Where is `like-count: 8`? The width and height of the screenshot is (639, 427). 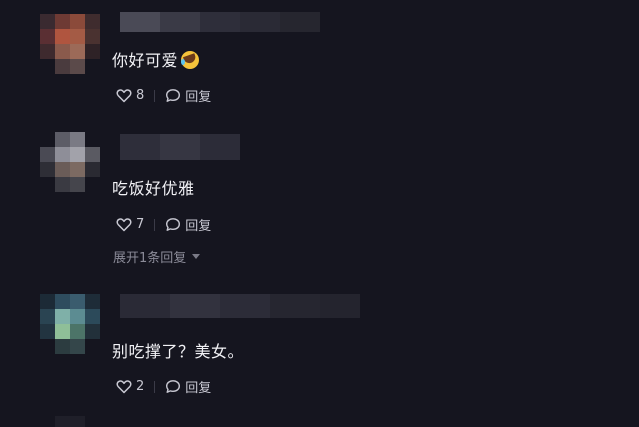
like-count: 8 is located at coordinates (140, 95).